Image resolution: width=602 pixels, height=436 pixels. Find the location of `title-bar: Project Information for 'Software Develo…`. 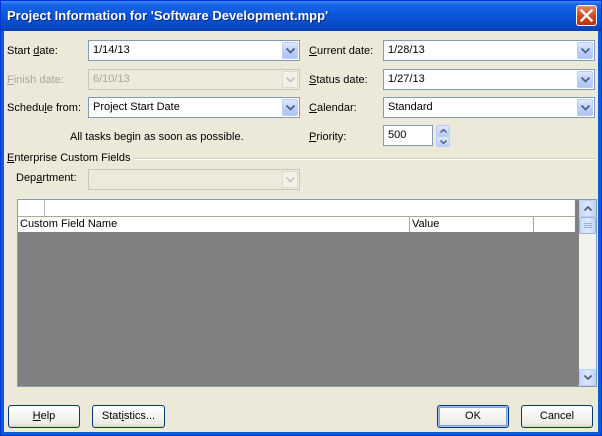

title-bar: Project Information for 'Software Develo… is located at coordinates (301, 16).